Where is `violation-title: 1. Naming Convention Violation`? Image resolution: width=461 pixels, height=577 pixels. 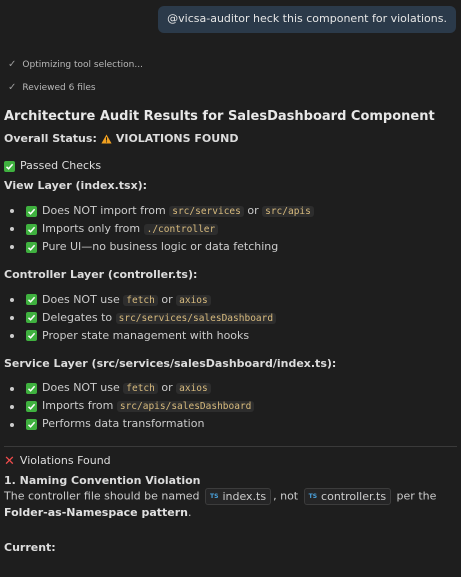 violation-title: 1. Naming Convention Violation is located at coordinates (102, 480).